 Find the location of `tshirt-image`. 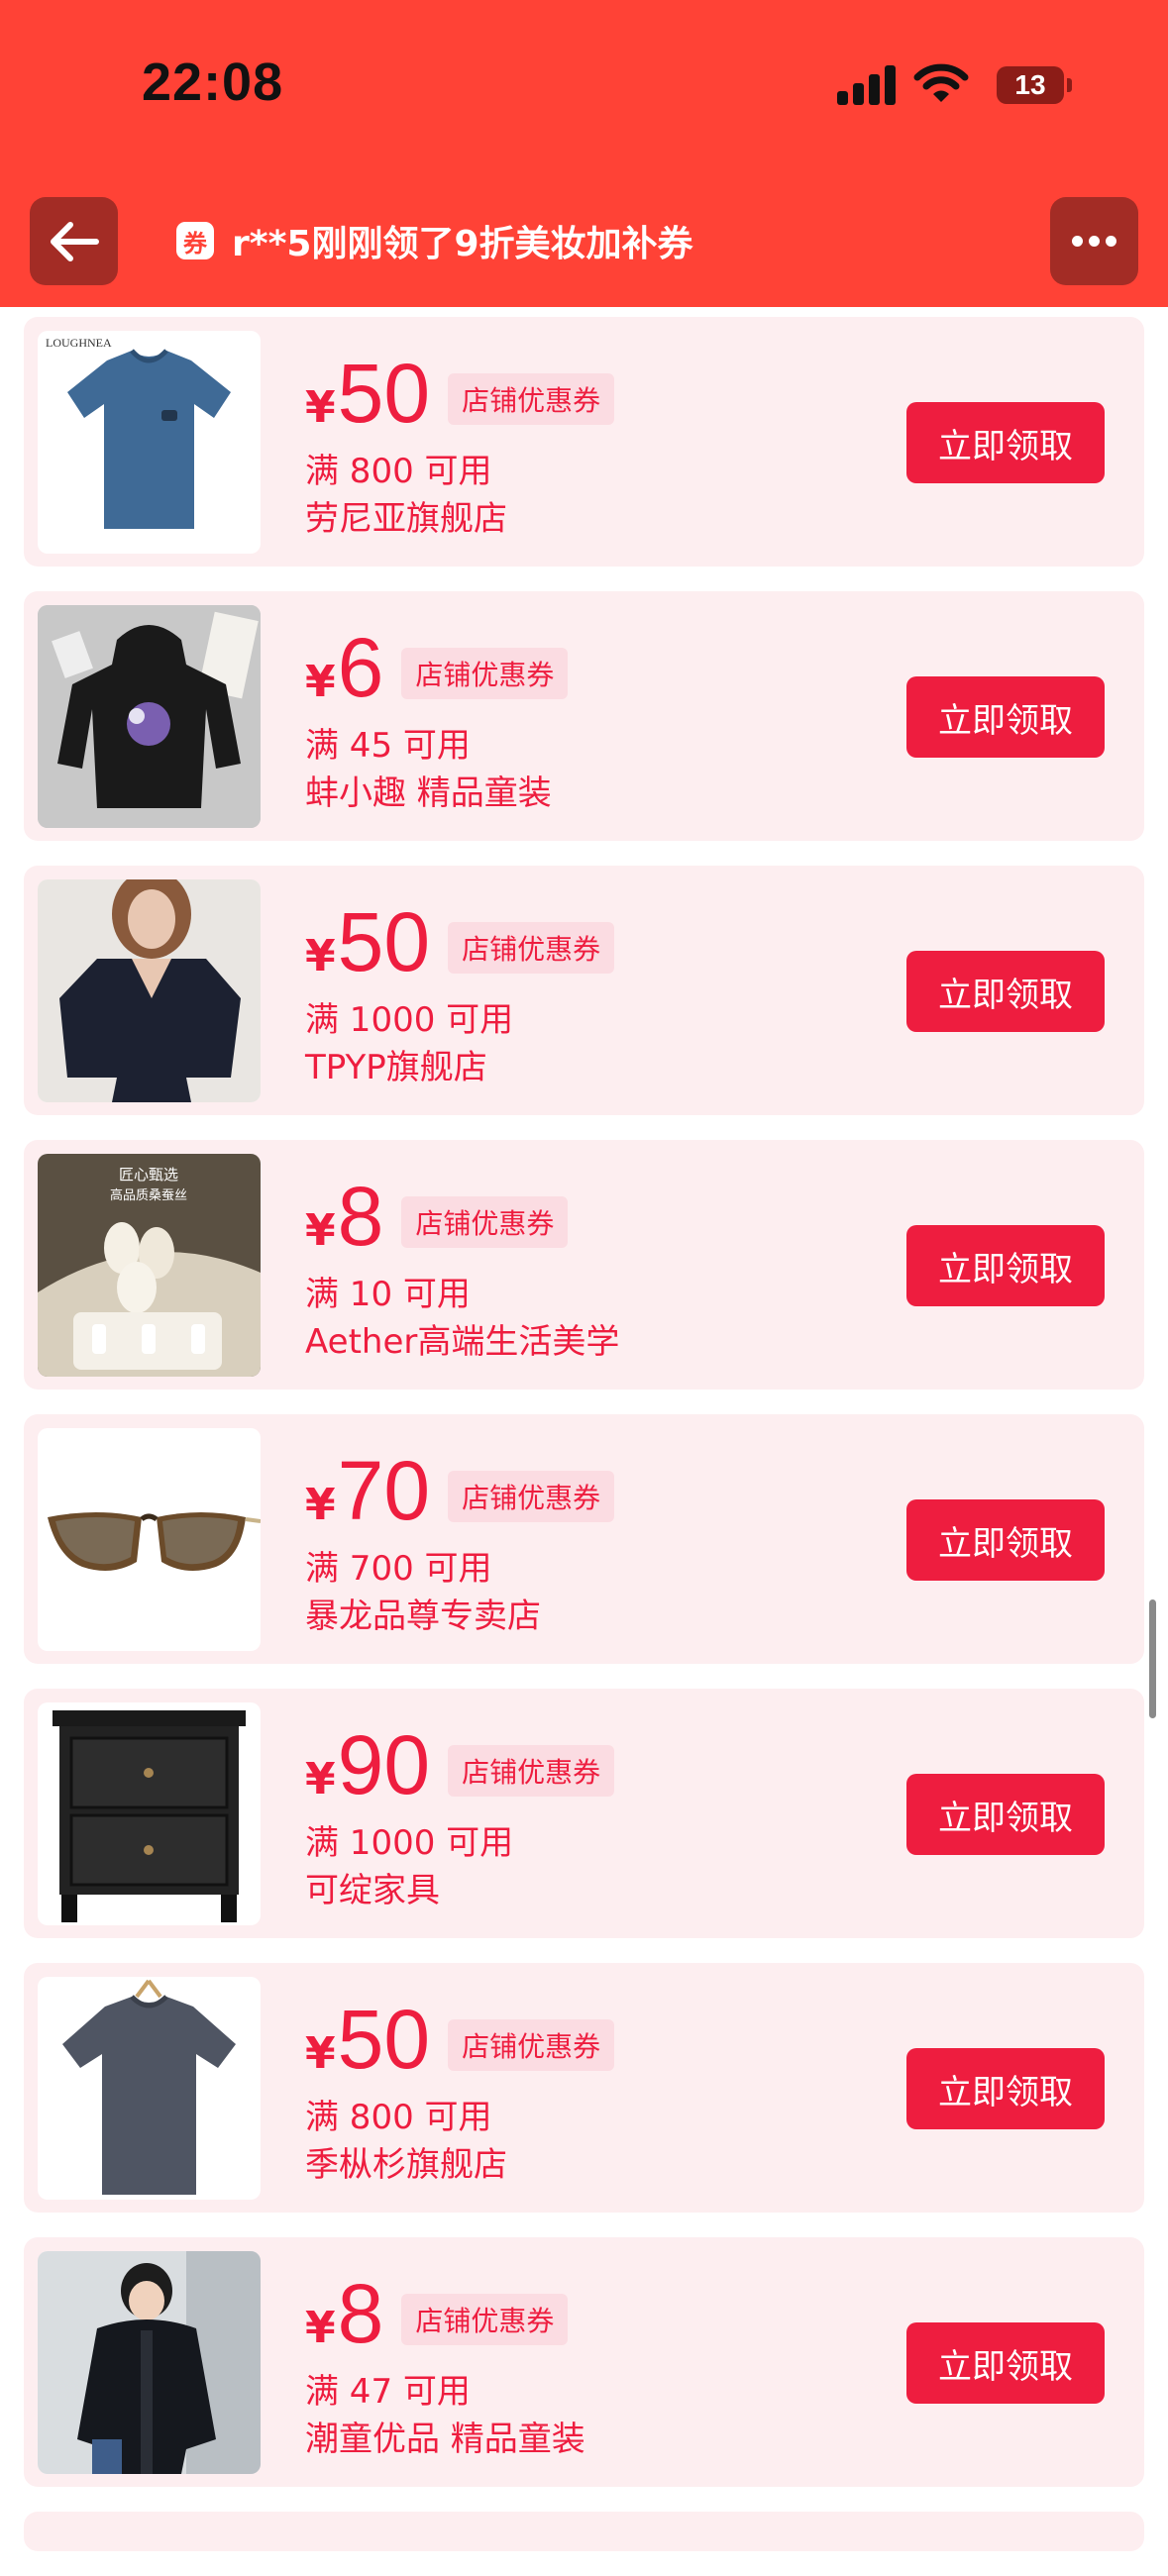

tshirt-image is located at coordinates (149, 2087).